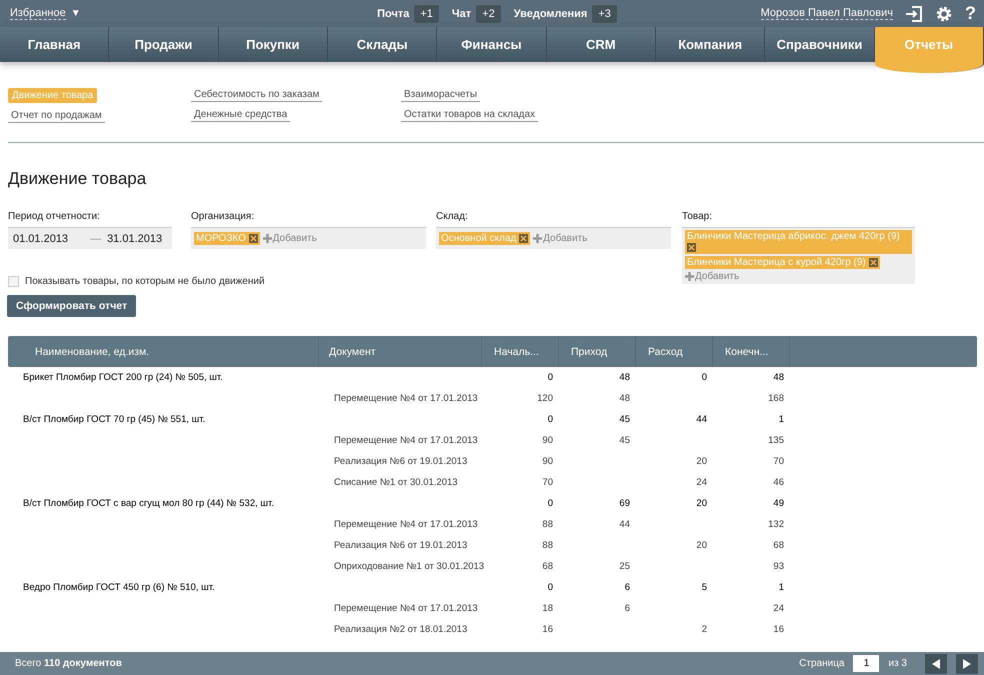 The image size is (984, 675). I want to click on table-cell: 49, so click(778, 503).